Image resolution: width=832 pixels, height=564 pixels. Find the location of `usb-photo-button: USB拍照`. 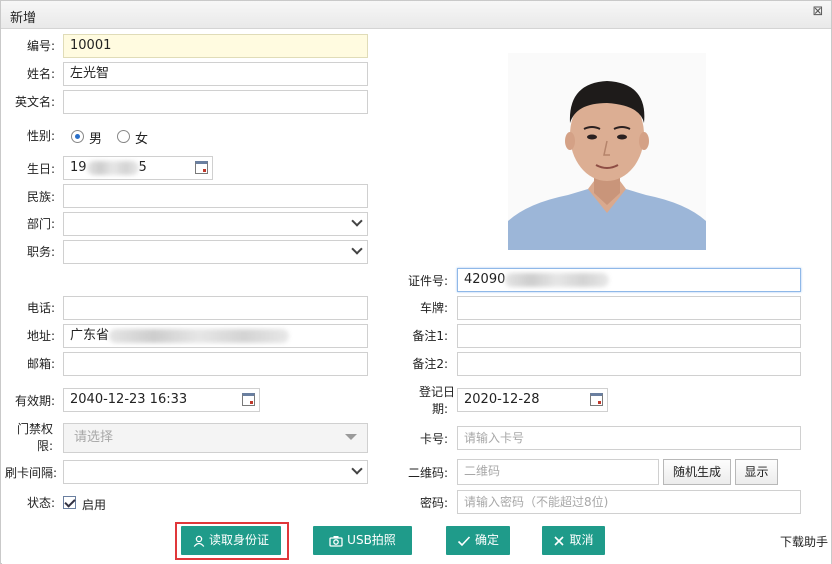

usb-photo-button: USB拍照 is located at coordinates (362, 540).